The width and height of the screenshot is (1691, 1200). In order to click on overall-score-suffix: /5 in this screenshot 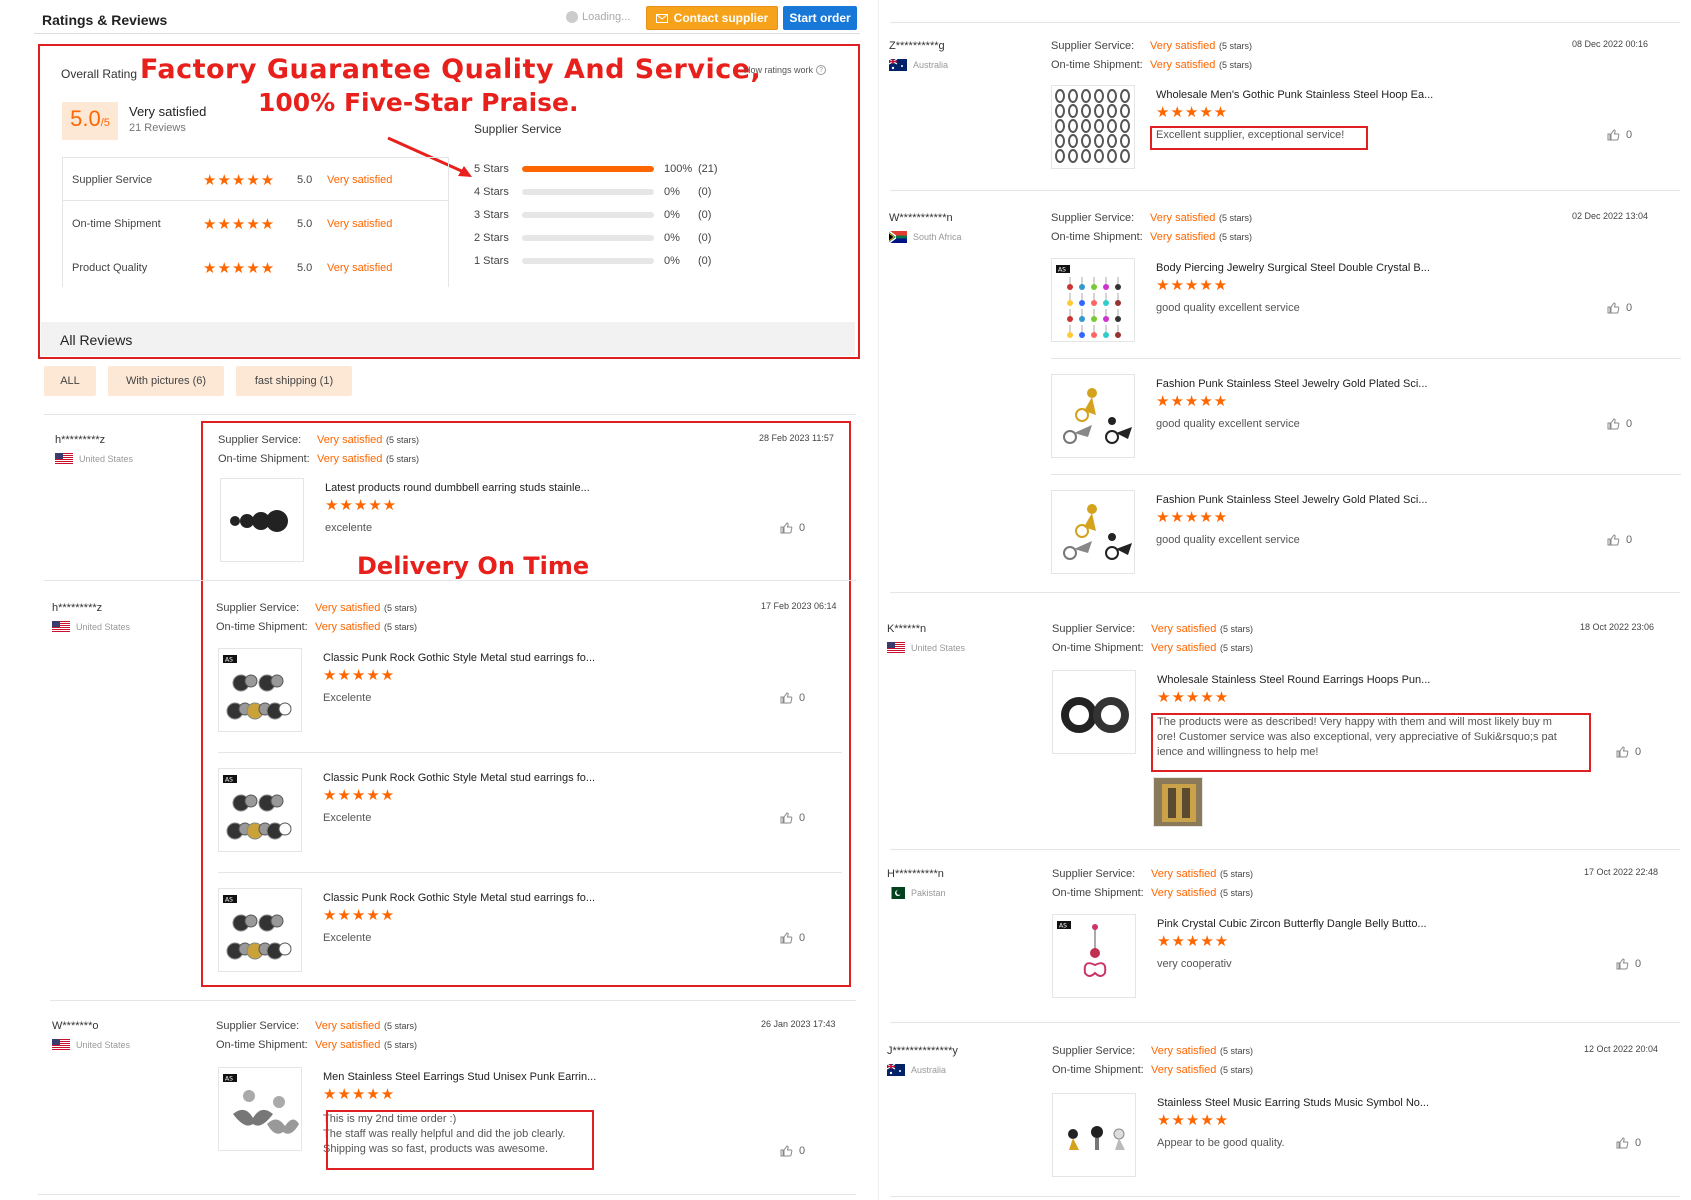, I will do `click(105, 123)`.